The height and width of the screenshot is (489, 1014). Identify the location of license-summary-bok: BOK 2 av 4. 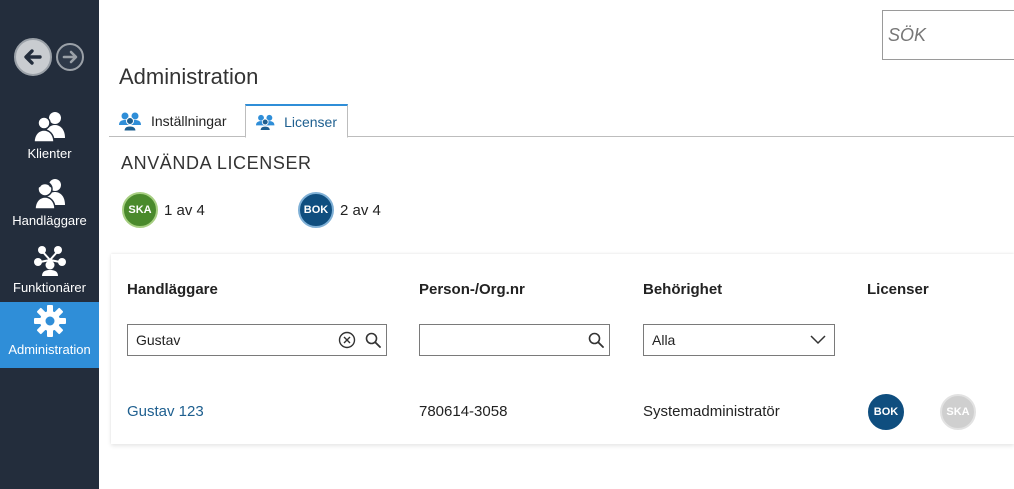
(339, 210).